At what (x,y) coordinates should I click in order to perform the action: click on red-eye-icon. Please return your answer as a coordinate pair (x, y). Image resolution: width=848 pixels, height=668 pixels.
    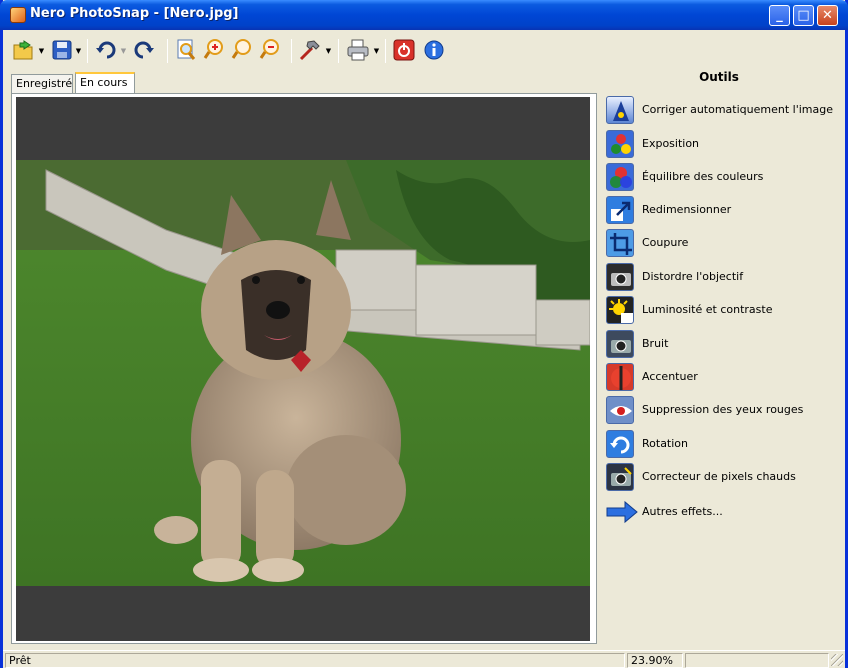
    Looking at the image, I should click on (620, 410).